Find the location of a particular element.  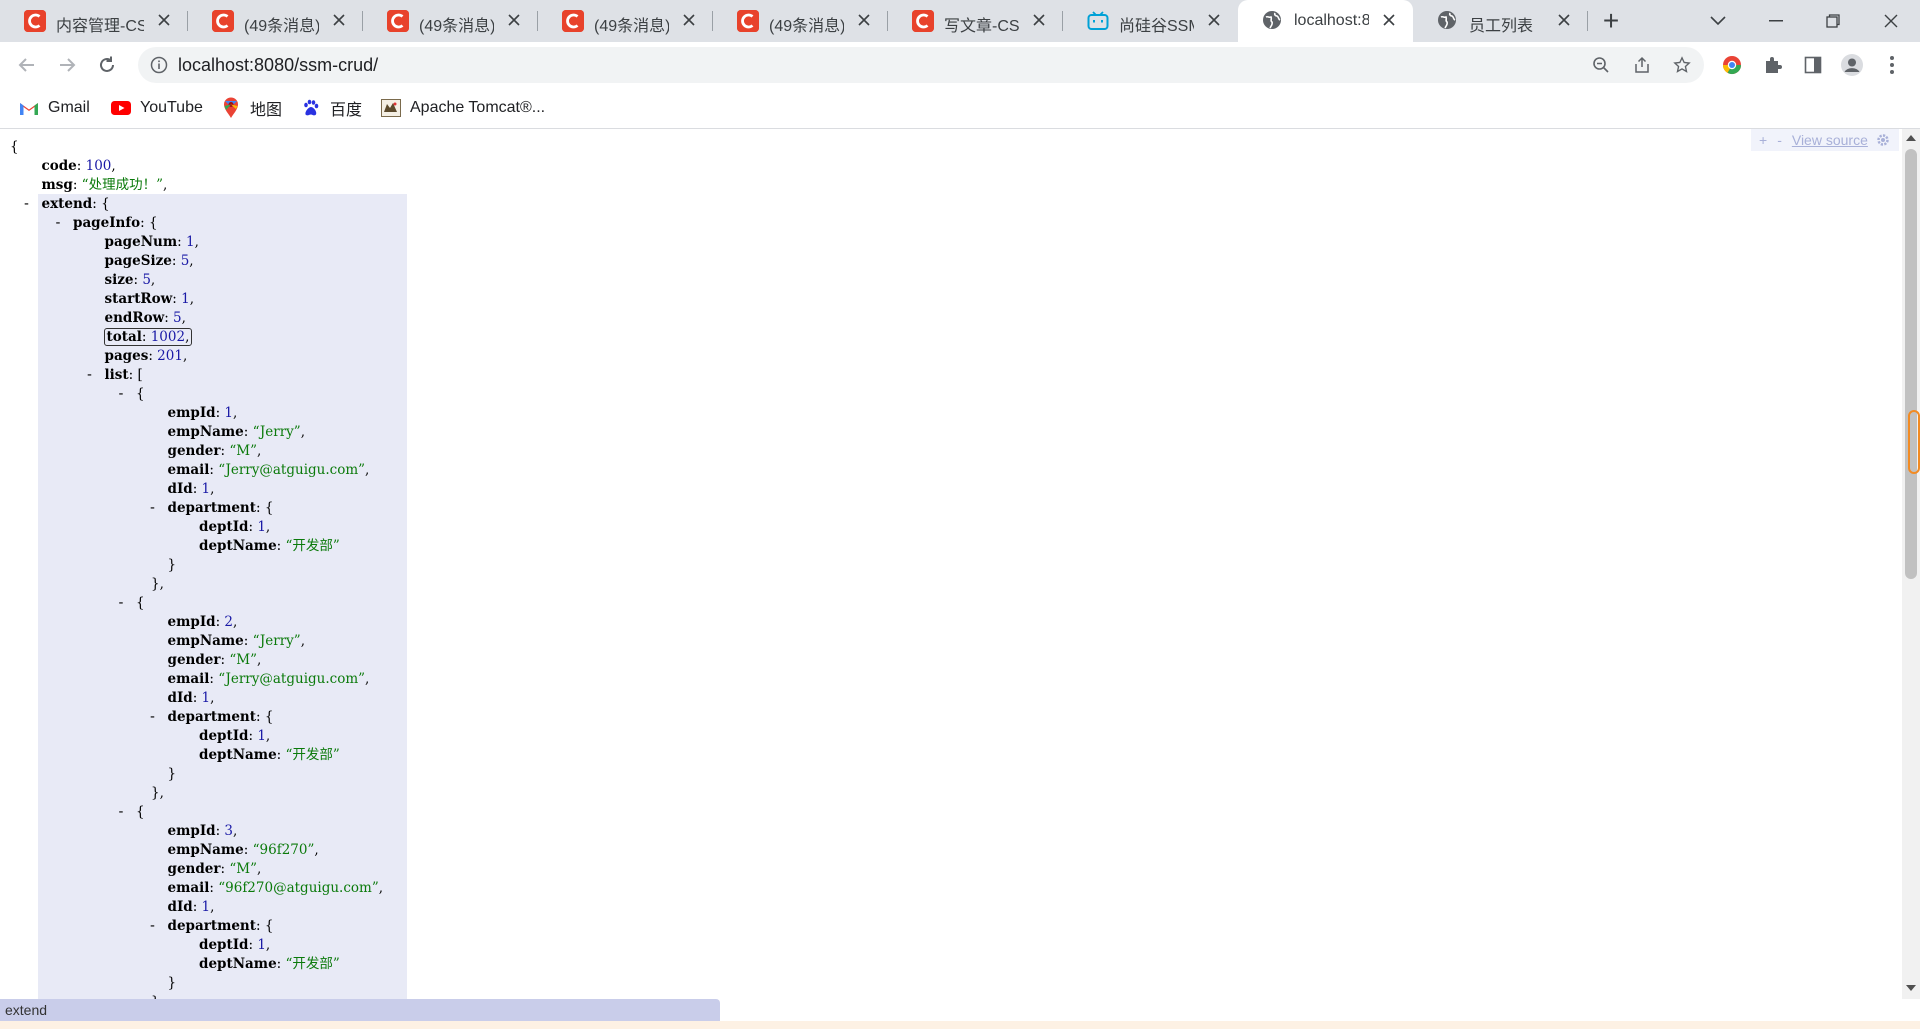

json-line: endRow: 5, is located at coordinates (145, 318).